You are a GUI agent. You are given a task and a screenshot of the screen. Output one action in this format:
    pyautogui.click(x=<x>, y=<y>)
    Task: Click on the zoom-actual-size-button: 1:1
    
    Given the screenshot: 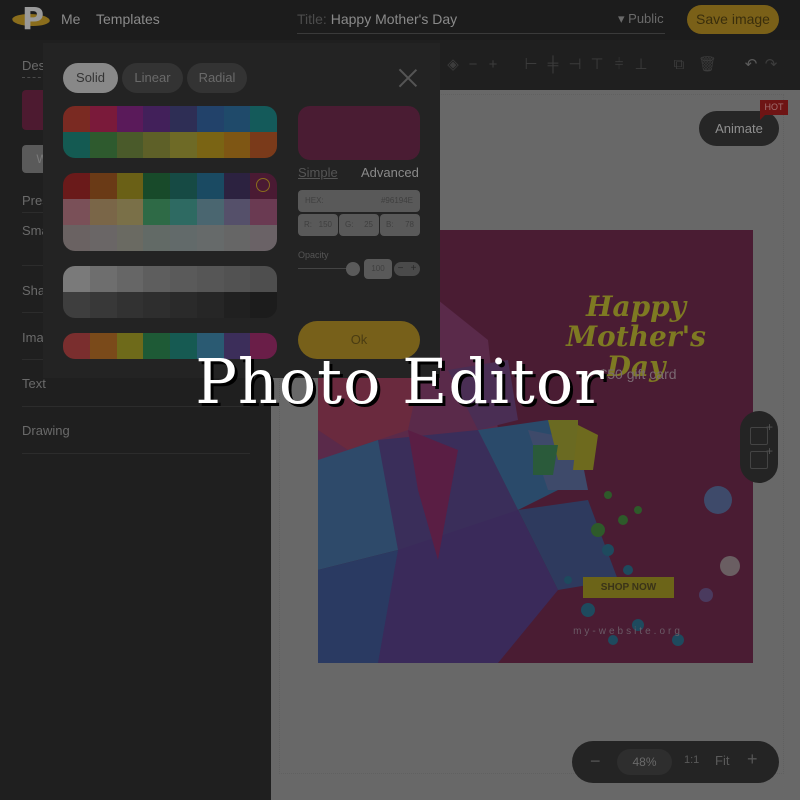 What is the action you would take?
    pyautogui.click(x=691, y=760)
    